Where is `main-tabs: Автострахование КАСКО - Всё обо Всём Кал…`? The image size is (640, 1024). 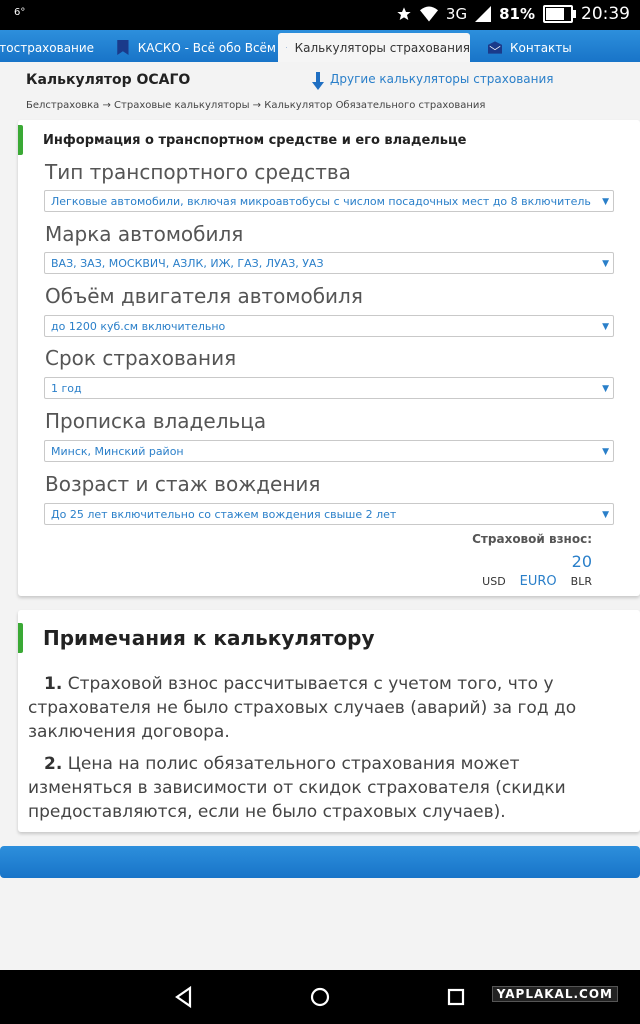 main-tabs: Автострахование КАСКО - Всё обо Всём Кал… is located at coordinates (320, 46).